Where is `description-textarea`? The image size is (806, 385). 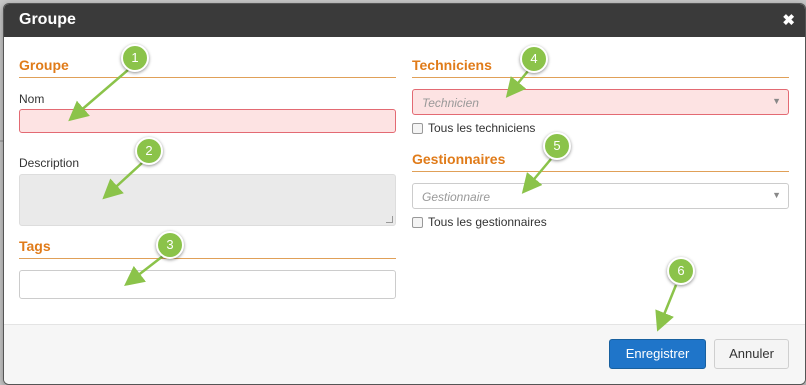 description-textarea is located at coordinates (207, 200).